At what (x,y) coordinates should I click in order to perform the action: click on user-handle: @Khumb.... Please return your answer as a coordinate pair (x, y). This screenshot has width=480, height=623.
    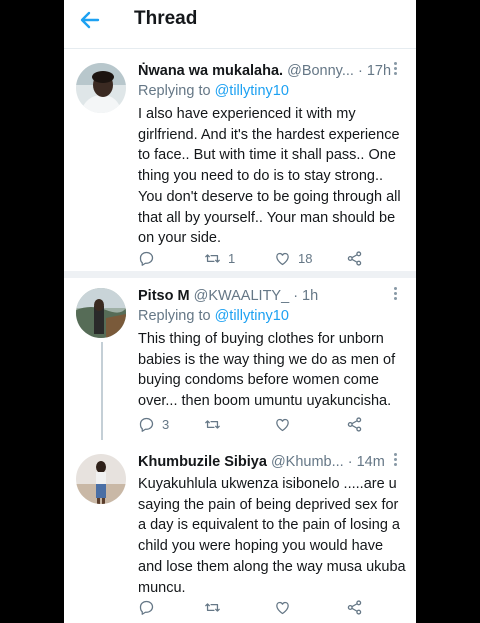
    Looking at the image, I should click on (307, 462).